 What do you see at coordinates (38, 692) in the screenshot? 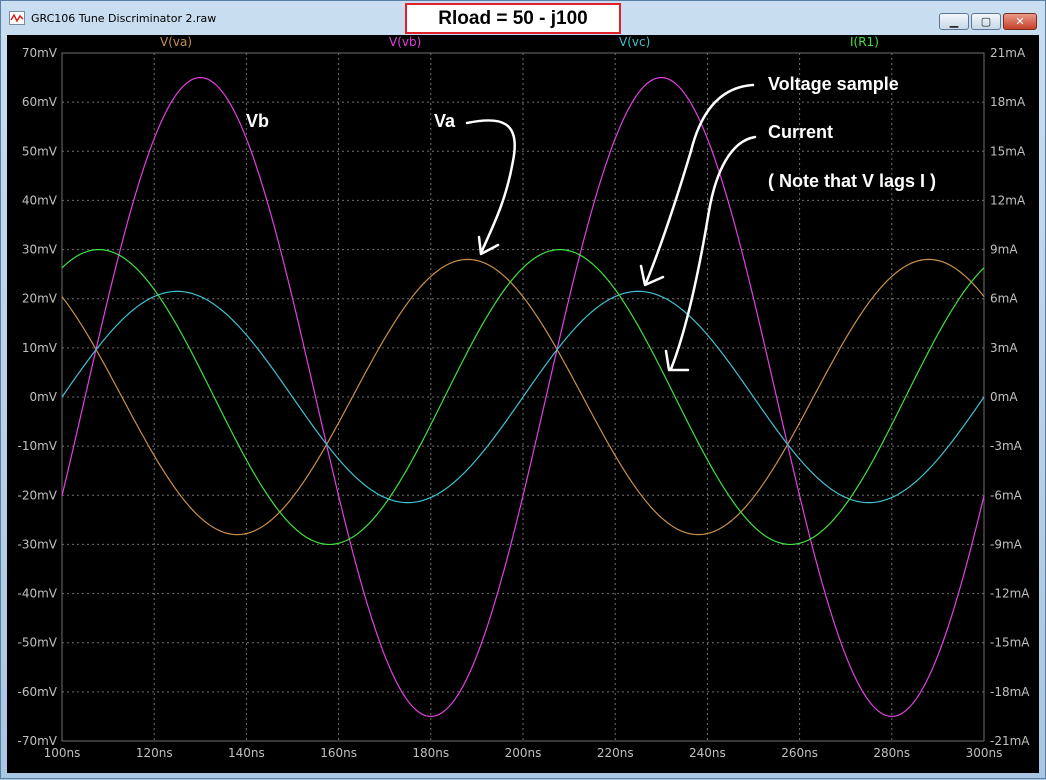
I see `y-left-tick-label: -60mV` at bounding box center [38, 692].